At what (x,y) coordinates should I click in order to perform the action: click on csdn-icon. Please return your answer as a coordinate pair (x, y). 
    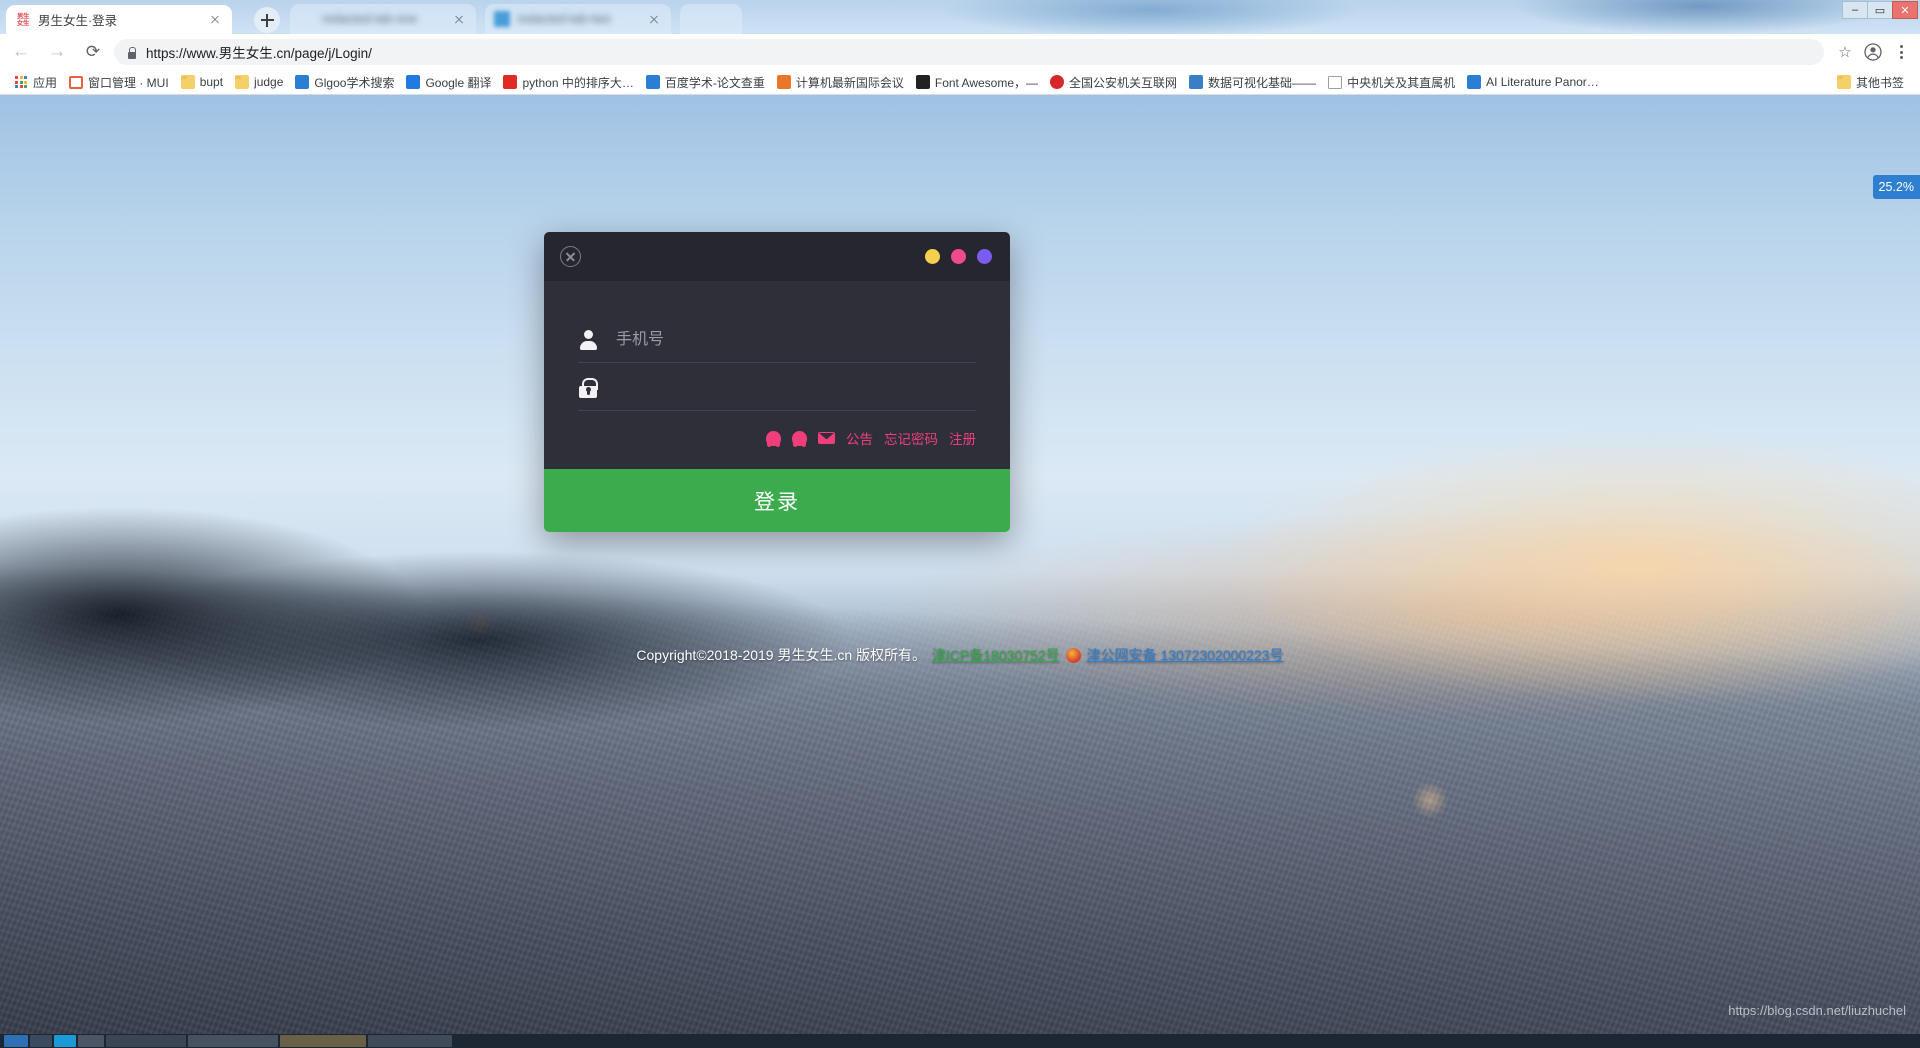
    Looking at the image, I should click on (510, 82).